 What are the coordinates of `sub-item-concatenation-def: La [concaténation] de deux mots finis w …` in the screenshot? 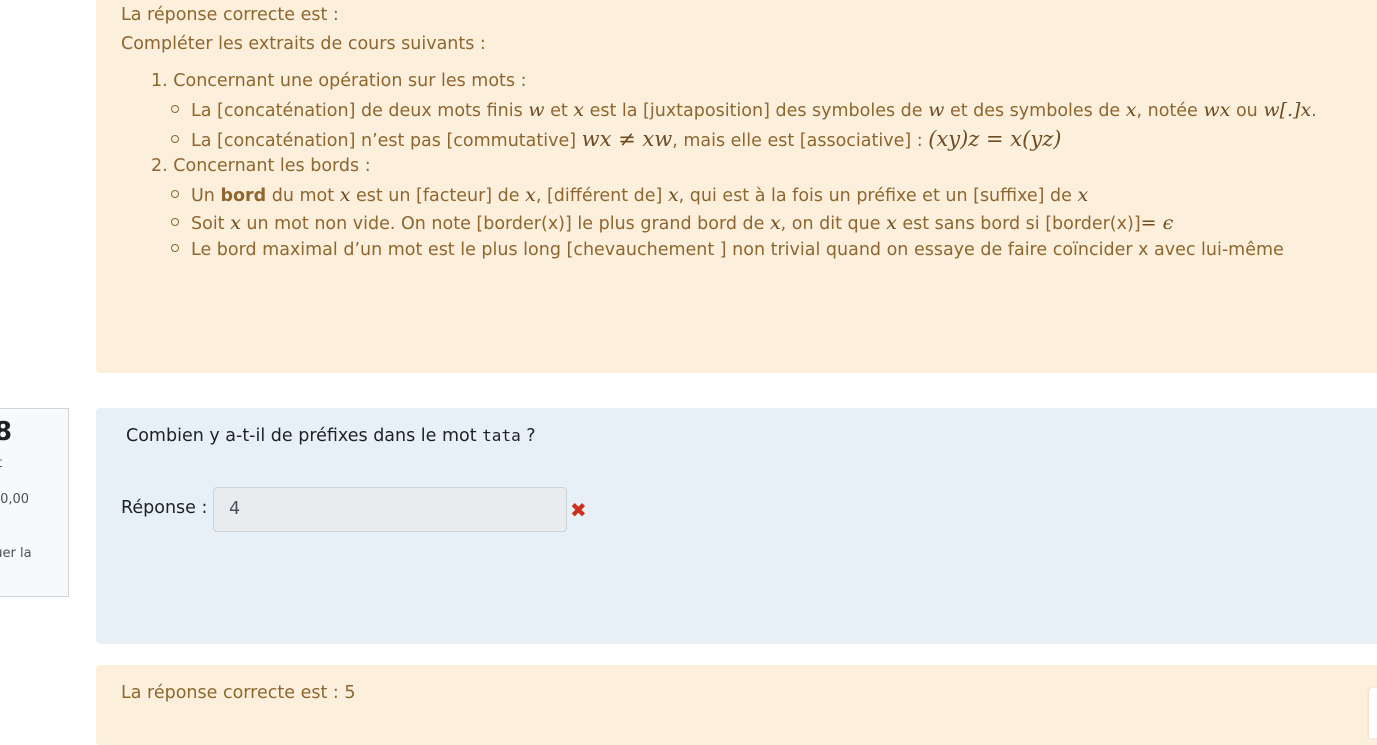 It's located at (744, 110).